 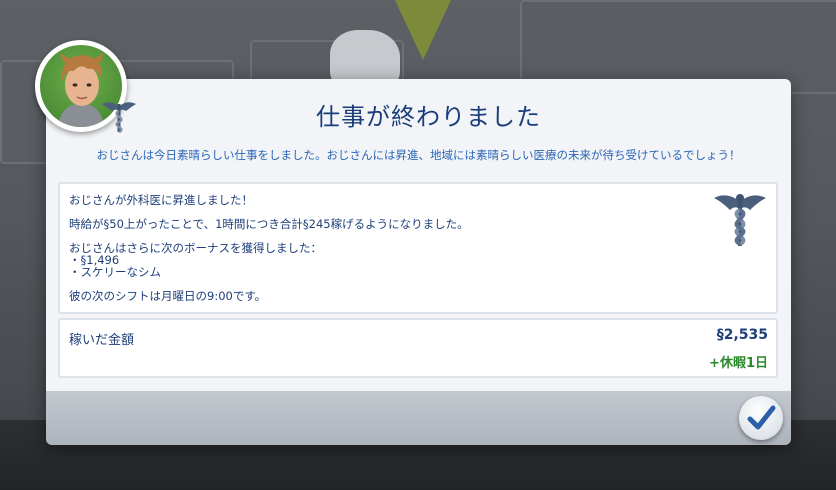 I want to click on background-lamp, so click(x=423, y=30).